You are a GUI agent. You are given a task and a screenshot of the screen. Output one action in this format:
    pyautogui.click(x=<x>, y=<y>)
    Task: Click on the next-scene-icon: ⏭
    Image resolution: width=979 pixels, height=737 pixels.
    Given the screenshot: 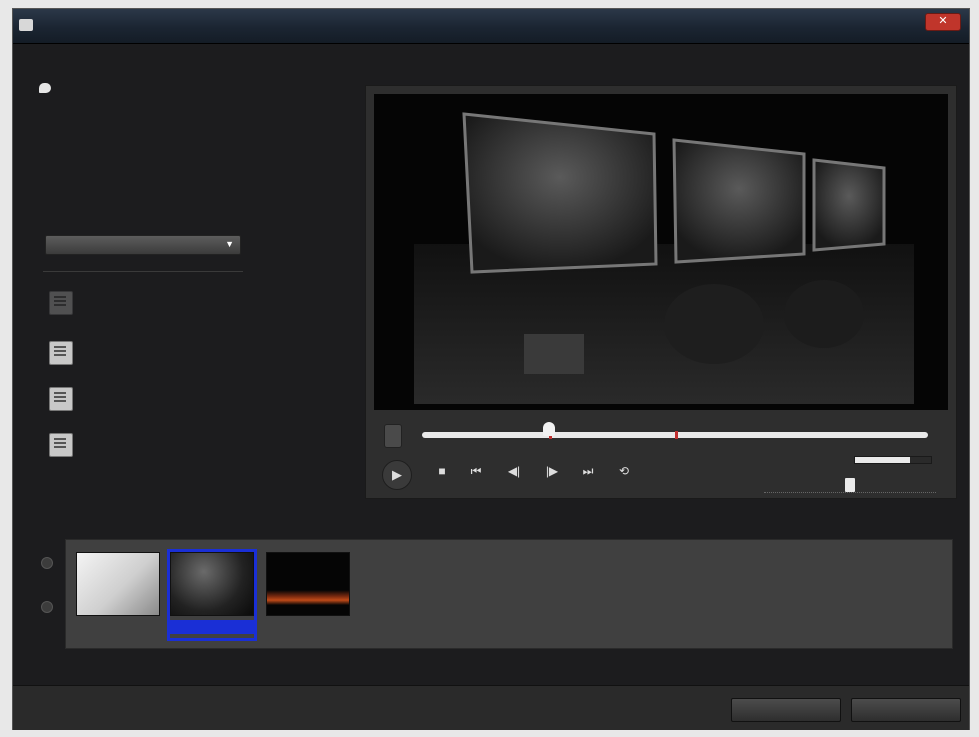 What is the action you would take?
    pyautogui.click(x=588, y=471)
    